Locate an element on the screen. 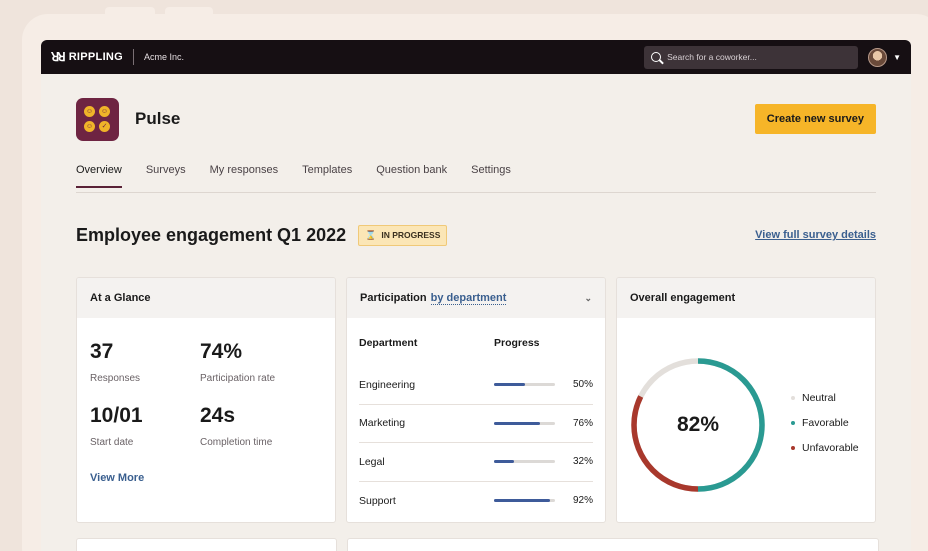 This screenshot has height=551, width=928. rippling-mark-icon: ꓤꓤ is located at coordinates (58, 57).